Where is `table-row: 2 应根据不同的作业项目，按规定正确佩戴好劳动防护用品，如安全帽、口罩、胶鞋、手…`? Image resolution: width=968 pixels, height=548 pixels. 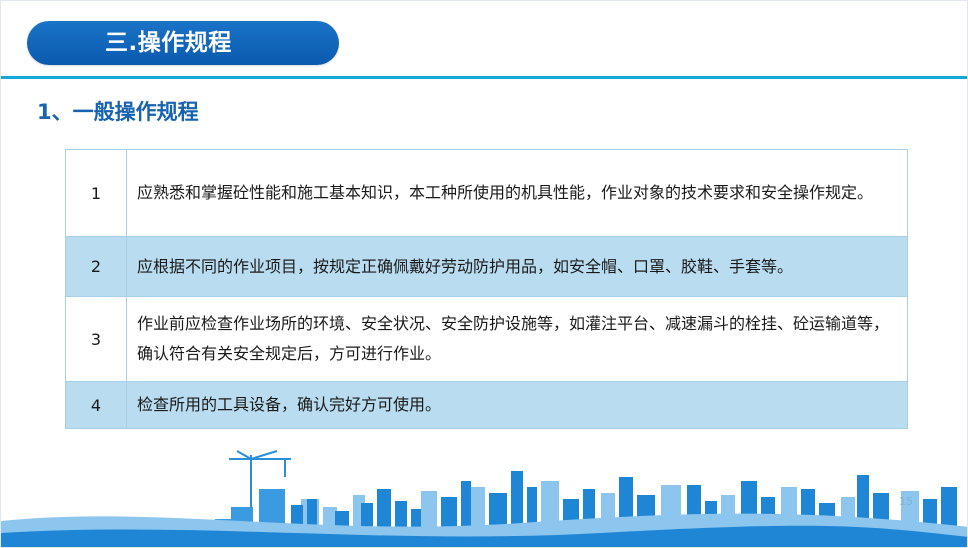
table-row: 2 应根据不同的作业项目，按规定正确佩戴好劳动防护用品，如安全帽、口罩、胶鞋、手… is located at coordinates (486, 266).